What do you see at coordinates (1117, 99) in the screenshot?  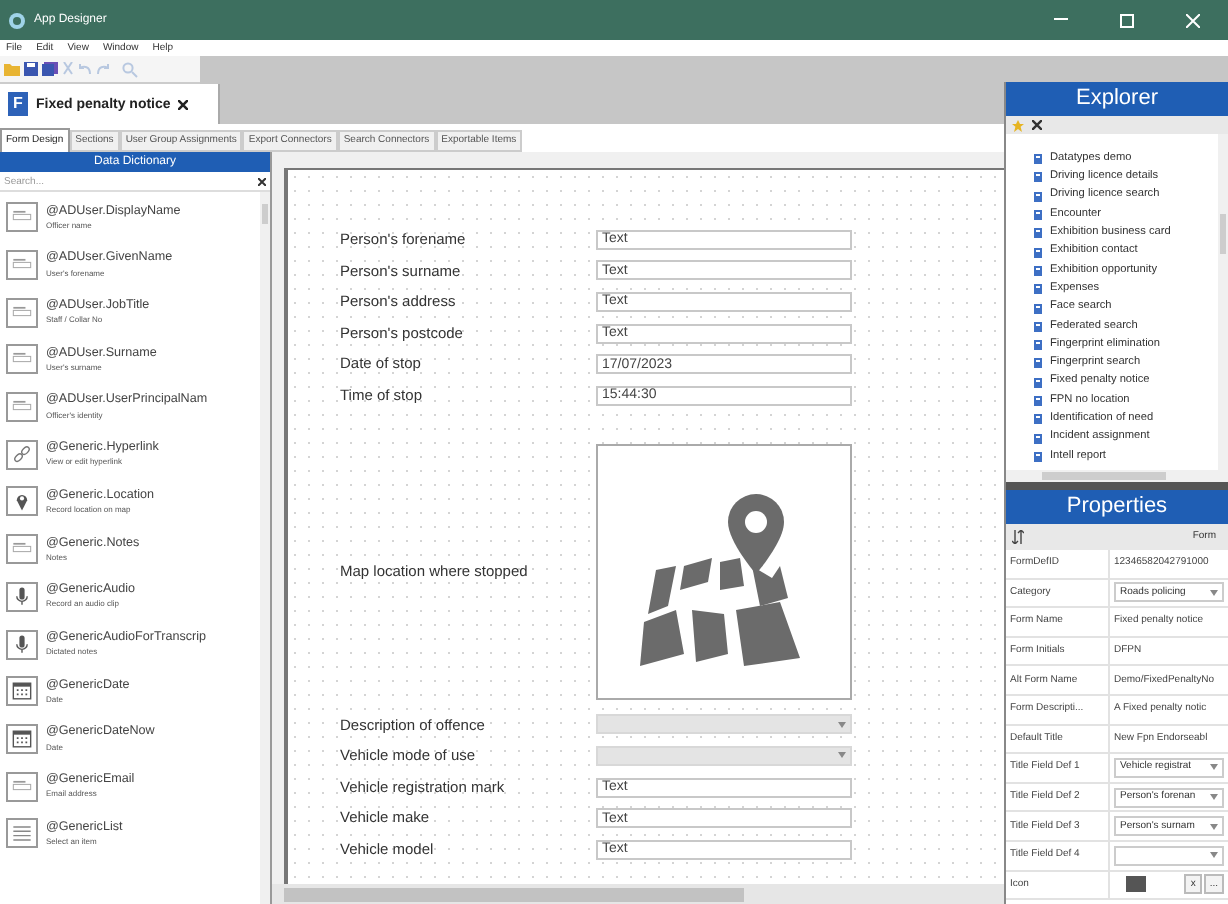 I see `panel-header: Explorer` at bounding box center [1117, 99].